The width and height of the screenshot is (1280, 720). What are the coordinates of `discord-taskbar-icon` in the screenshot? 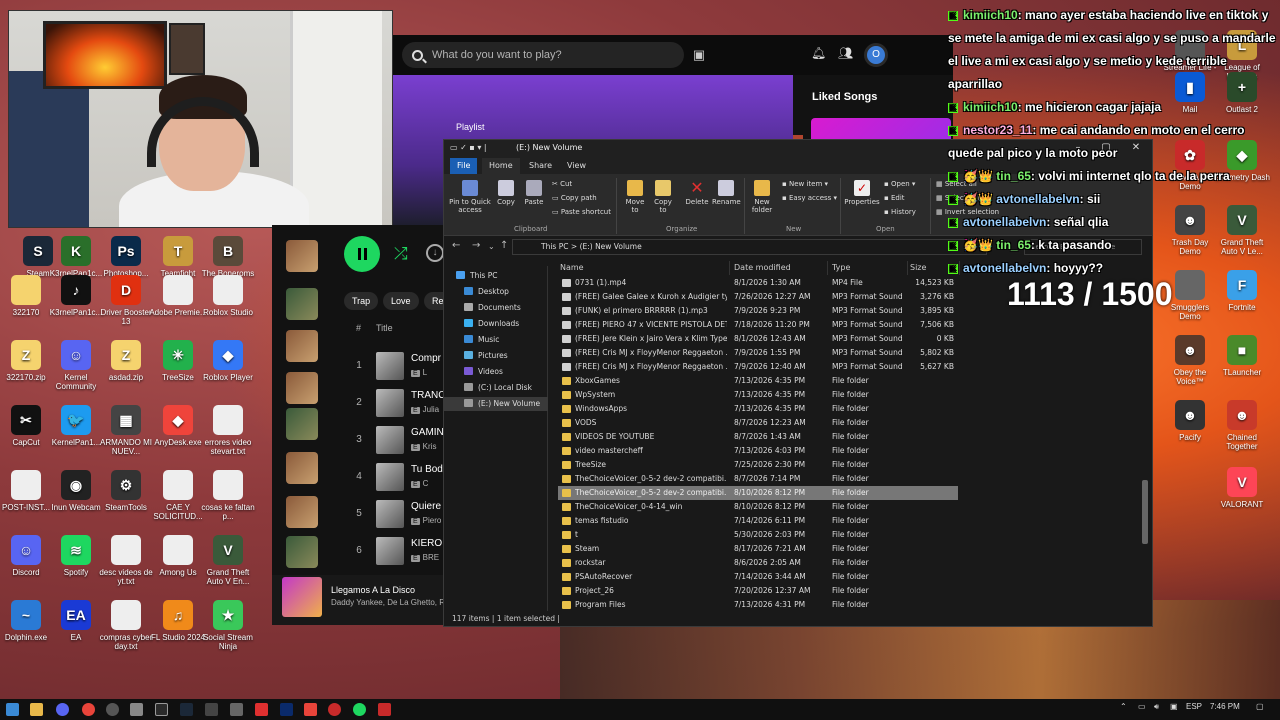 It's located at (62, 709).